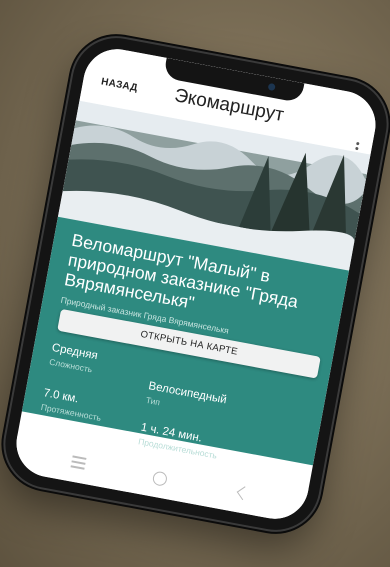 This screenshot has width=390, height=567. Describe the element at coordinates (243, 493) in the screenshot. I see `back-icon` at that location.